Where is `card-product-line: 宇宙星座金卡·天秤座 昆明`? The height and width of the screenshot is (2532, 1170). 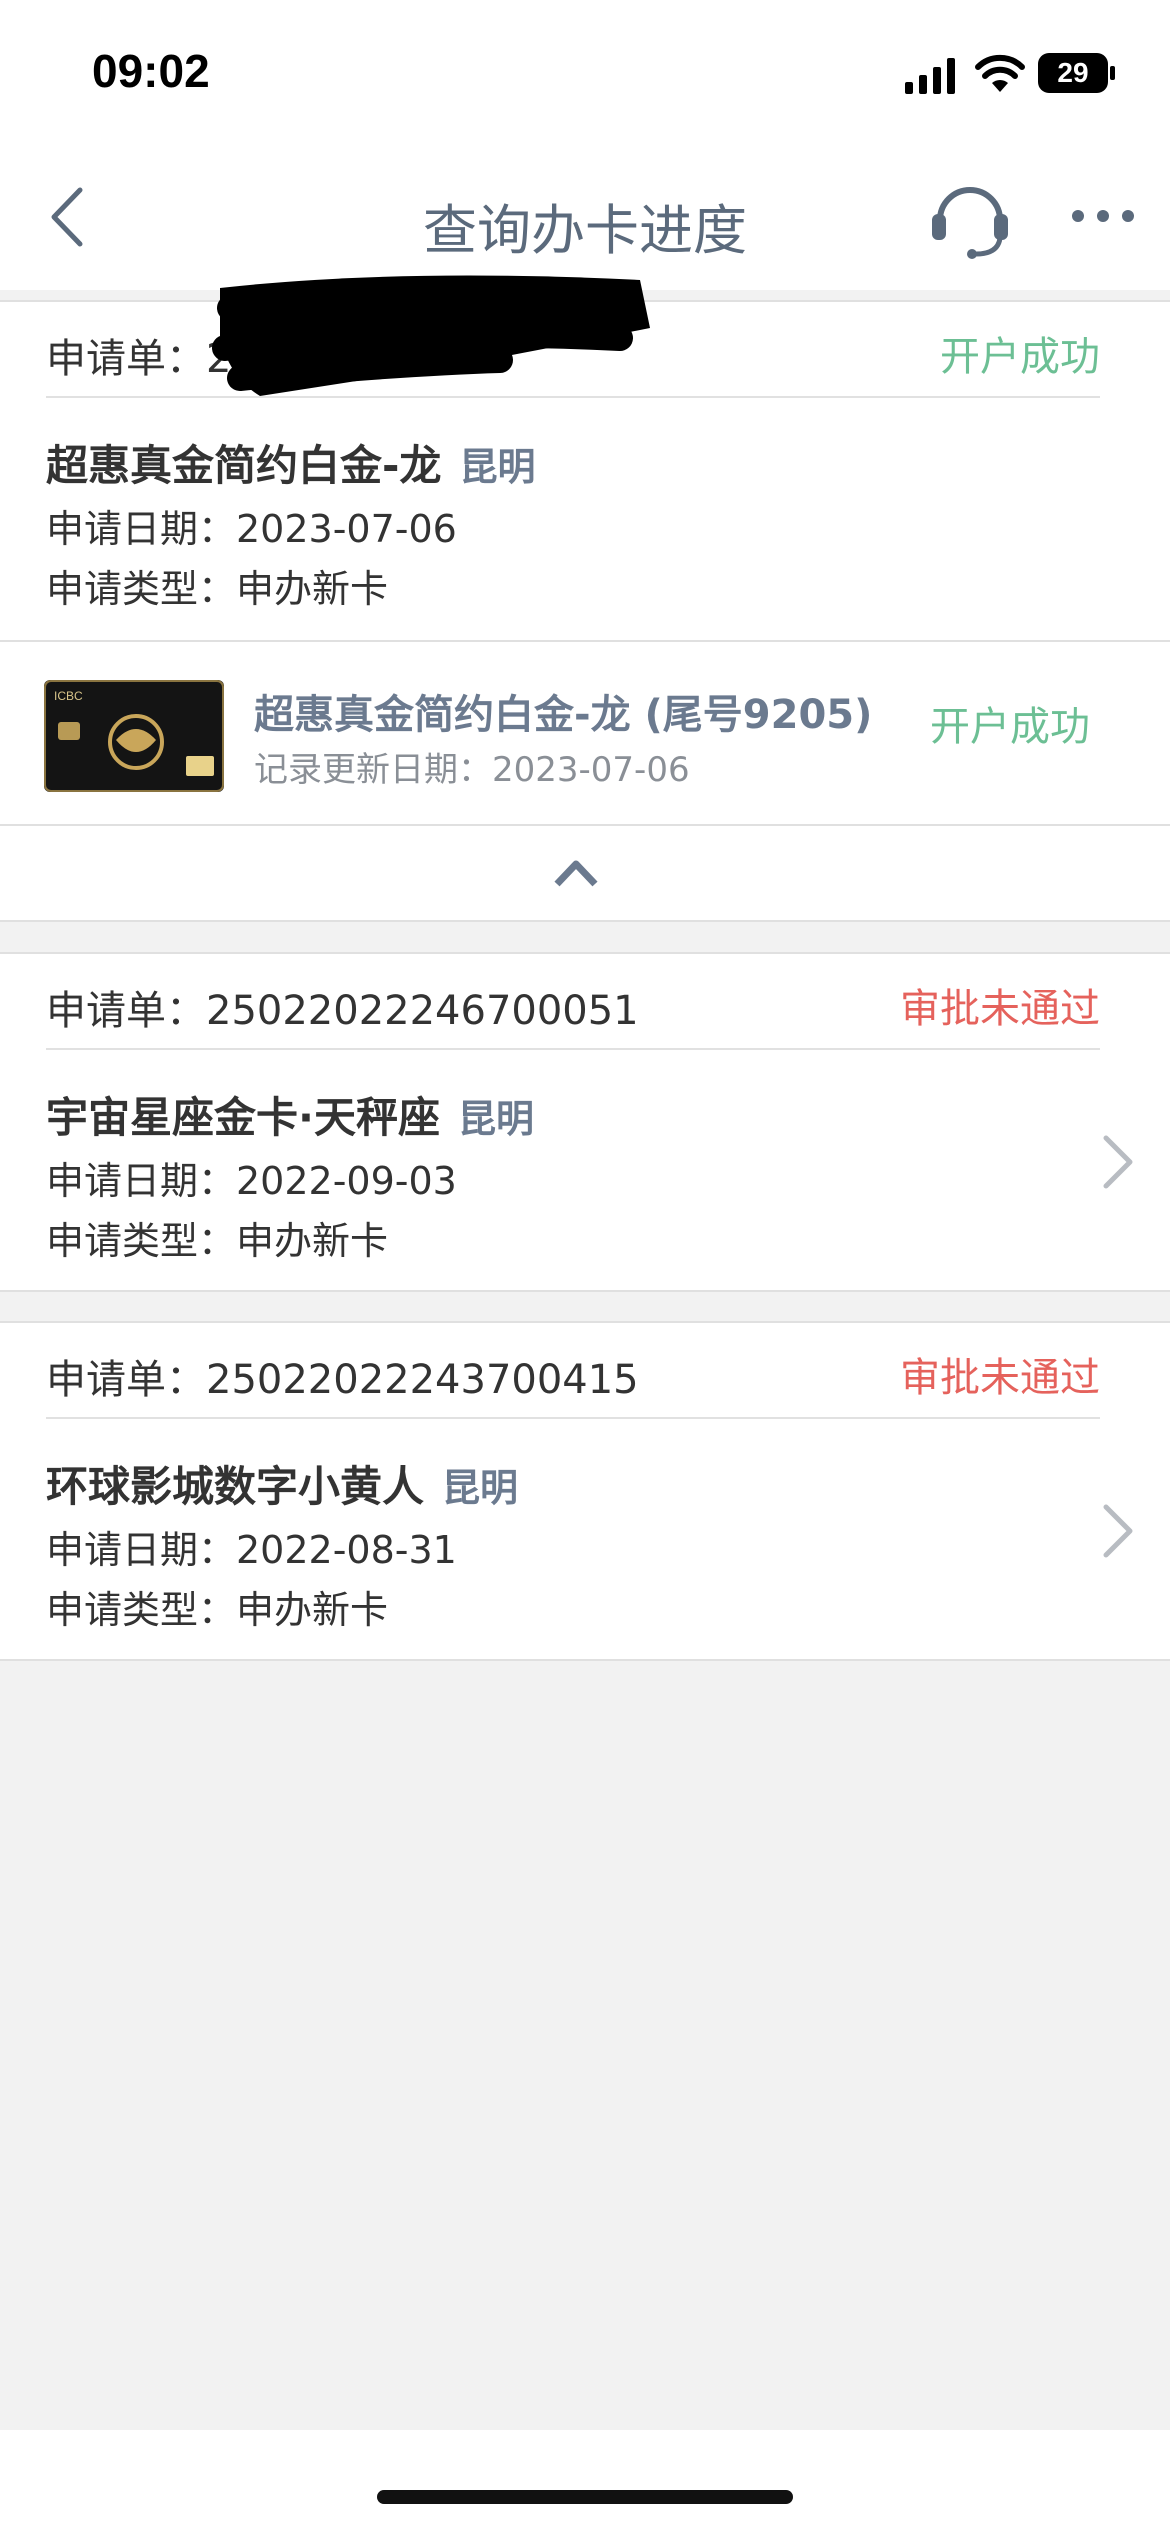
card-product-line: 宇宙星座金卡·天秤座 昆明 is located at coordinates (290, 1114).